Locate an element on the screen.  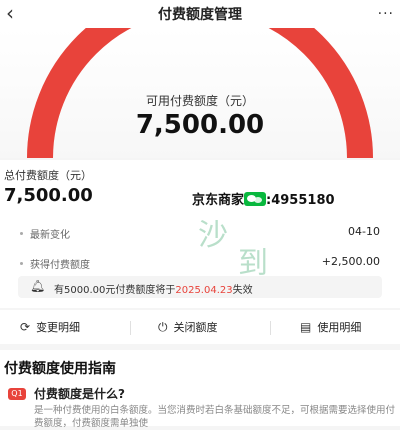
close-quota-label: 关闭额度 is located at coordinates (195, 327).